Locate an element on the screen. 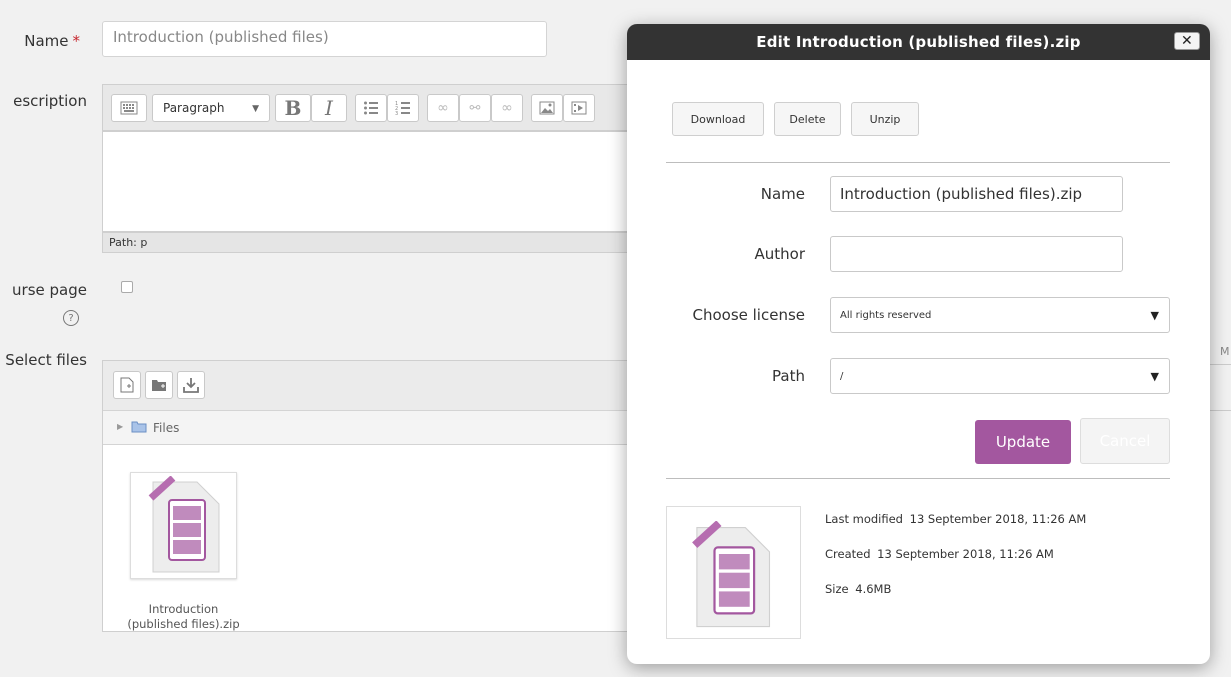 This screenshot has height=677, width=1231. download-button-label: Download is located at coordinates (718, 119).